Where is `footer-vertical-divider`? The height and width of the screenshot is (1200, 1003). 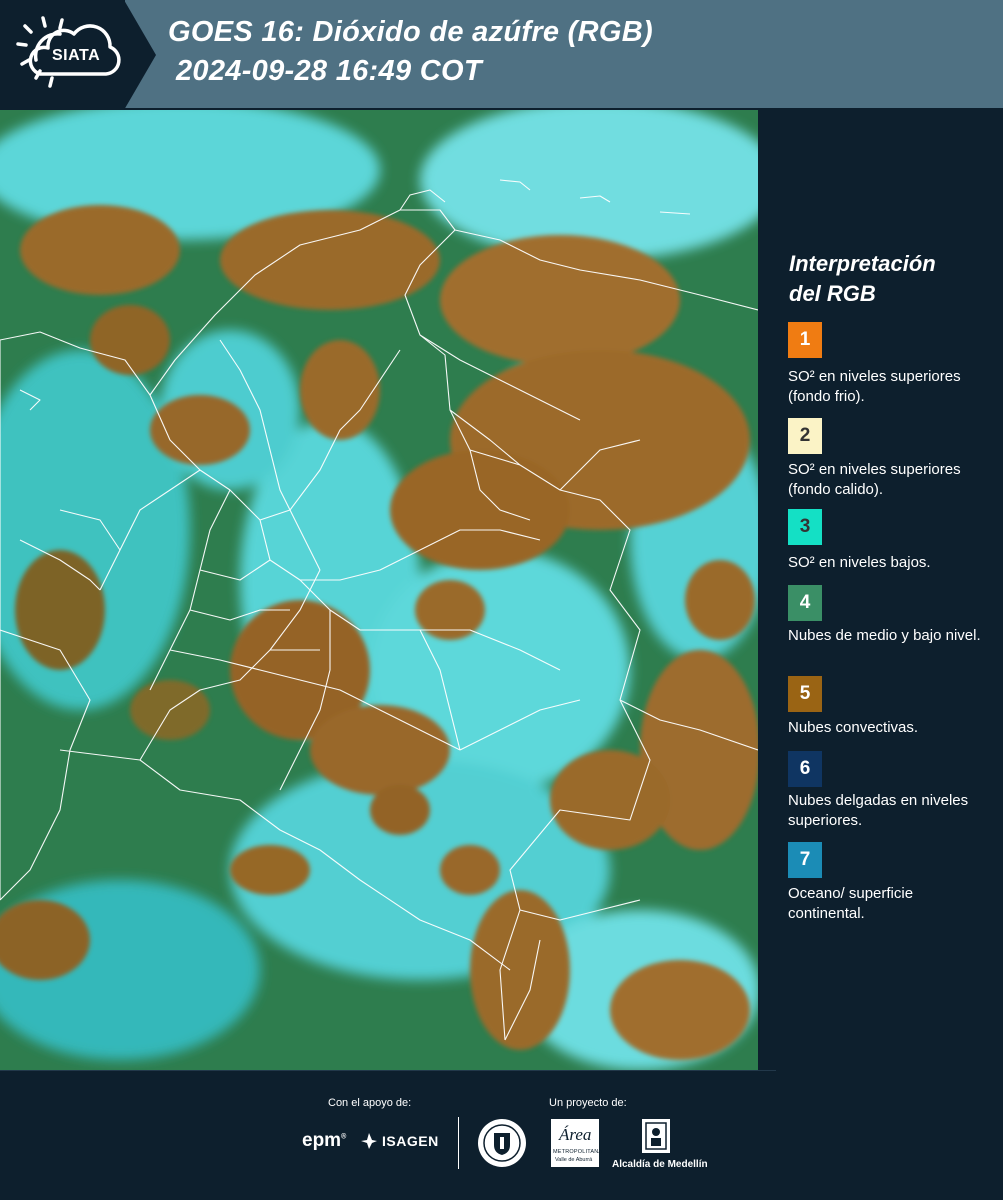 footer-vertical-divider is located at coordinates (458, 1143).